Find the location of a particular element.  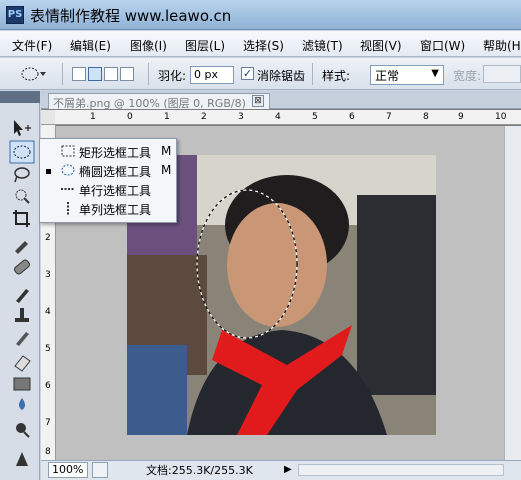

tab-close-icon: ⊠ is located at coordinates (258, 101).